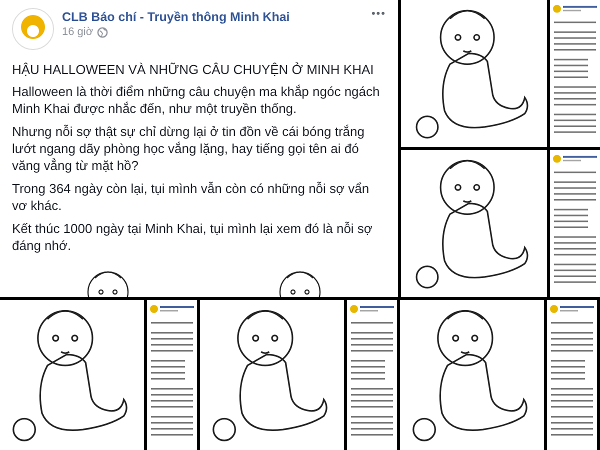 This screenshot has height=450, width=600. What do you see at coordinates (78, 32) in the screenshot?
I see `post-time: 16 giờ` at bounding box center [78, 32].